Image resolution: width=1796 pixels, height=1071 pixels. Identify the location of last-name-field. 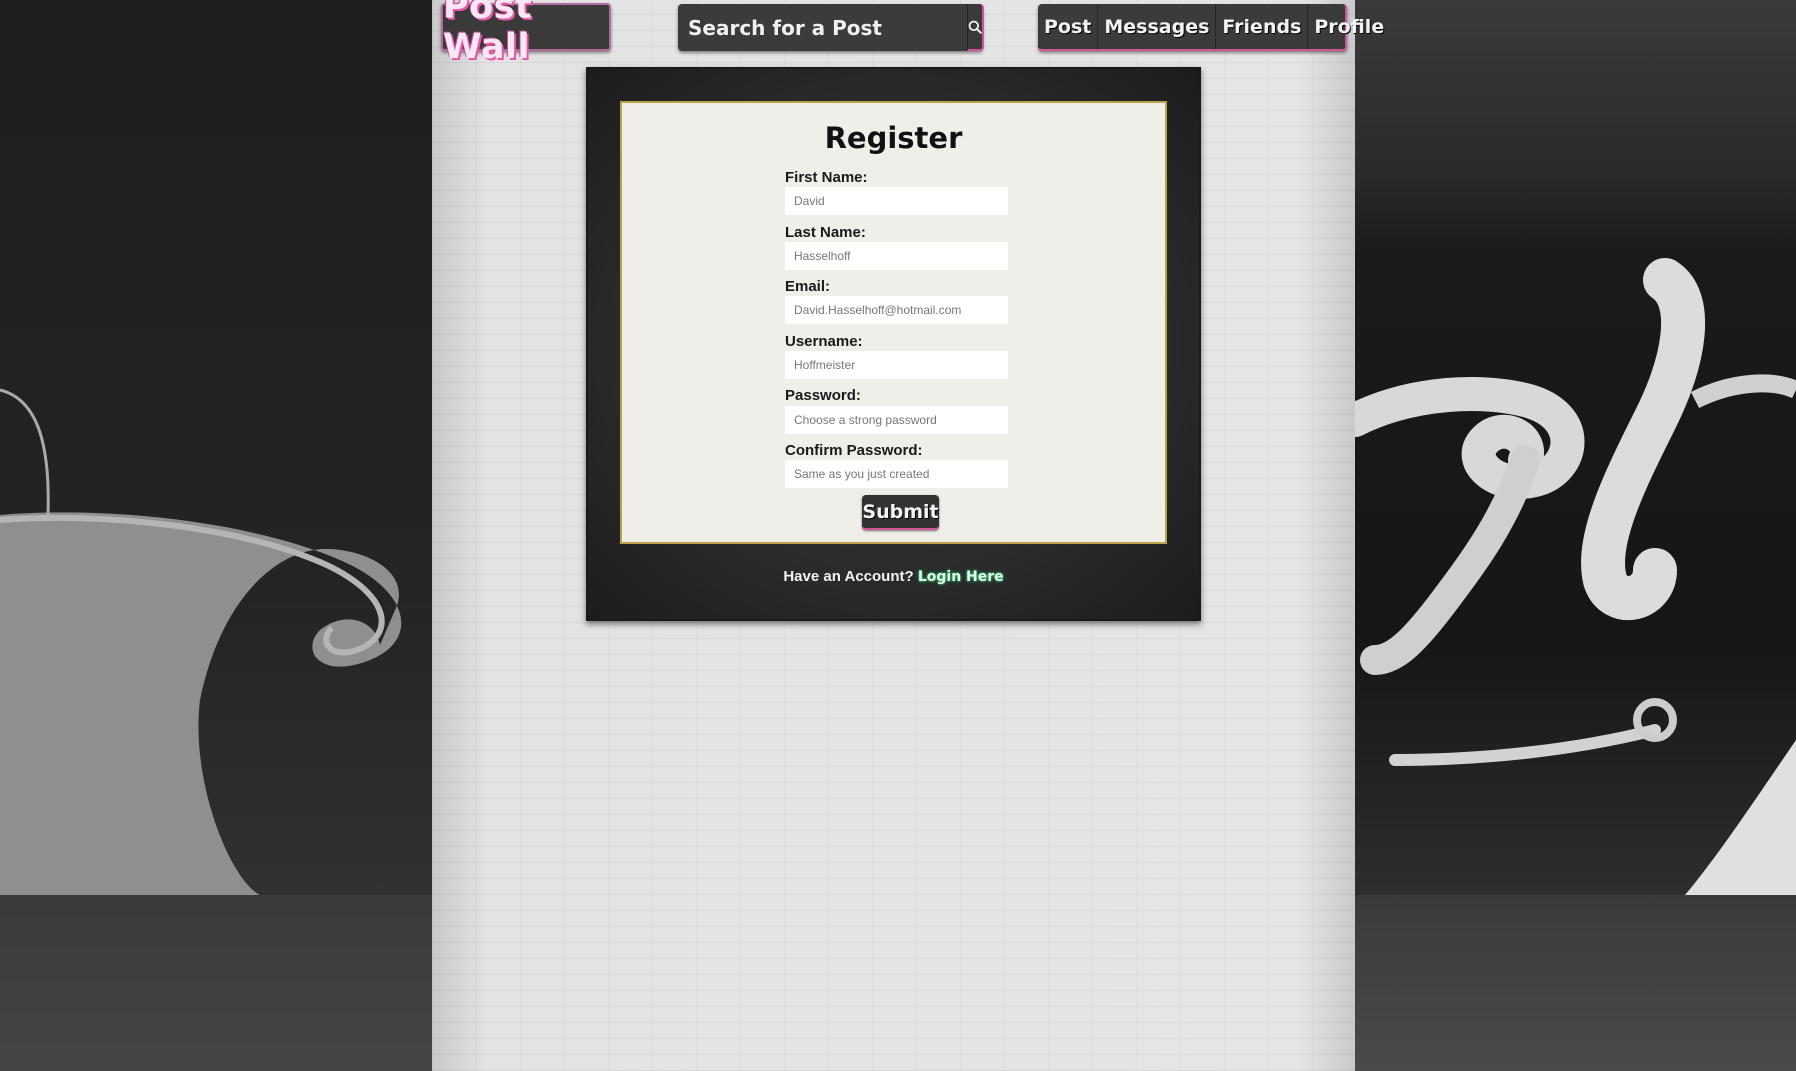
(896, 256).